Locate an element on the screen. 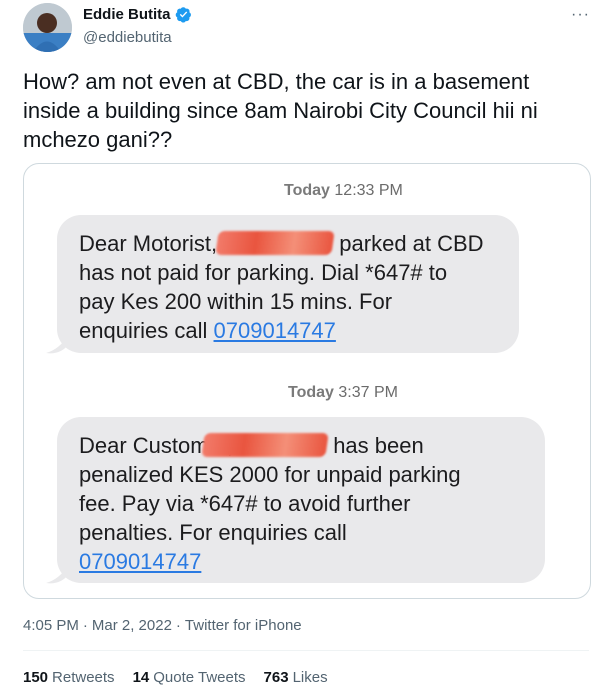 This screenshot has height=698, width=604. author-handle: @eddiebutita is located at coordinates (127, 37).